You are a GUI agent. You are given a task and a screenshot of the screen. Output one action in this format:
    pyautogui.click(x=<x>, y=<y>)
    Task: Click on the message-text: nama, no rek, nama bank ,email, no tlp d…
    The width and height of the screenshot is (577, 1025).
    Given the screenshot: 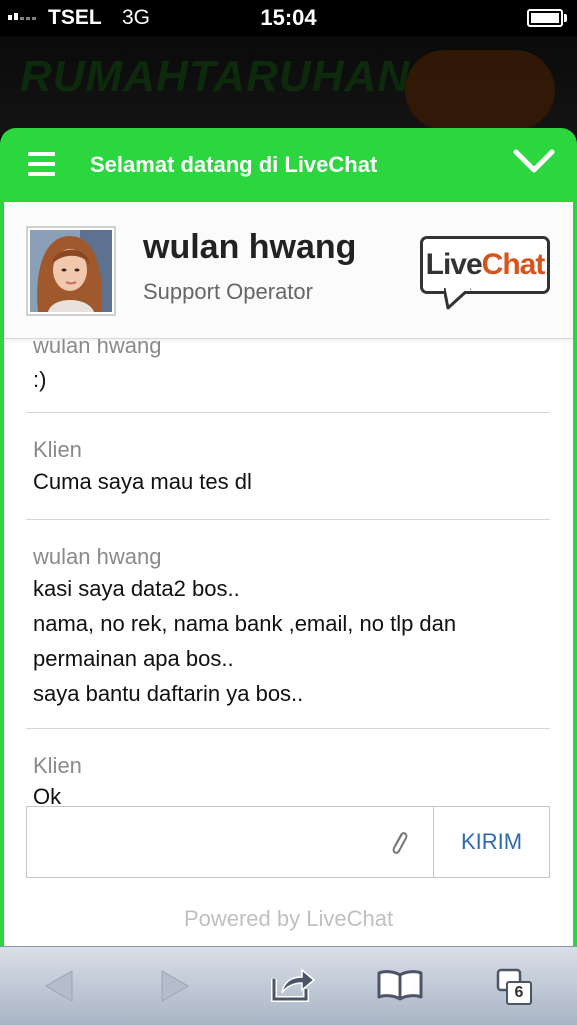 What is the action you would take?
    pyautogui.click(x=245, y=623)
    